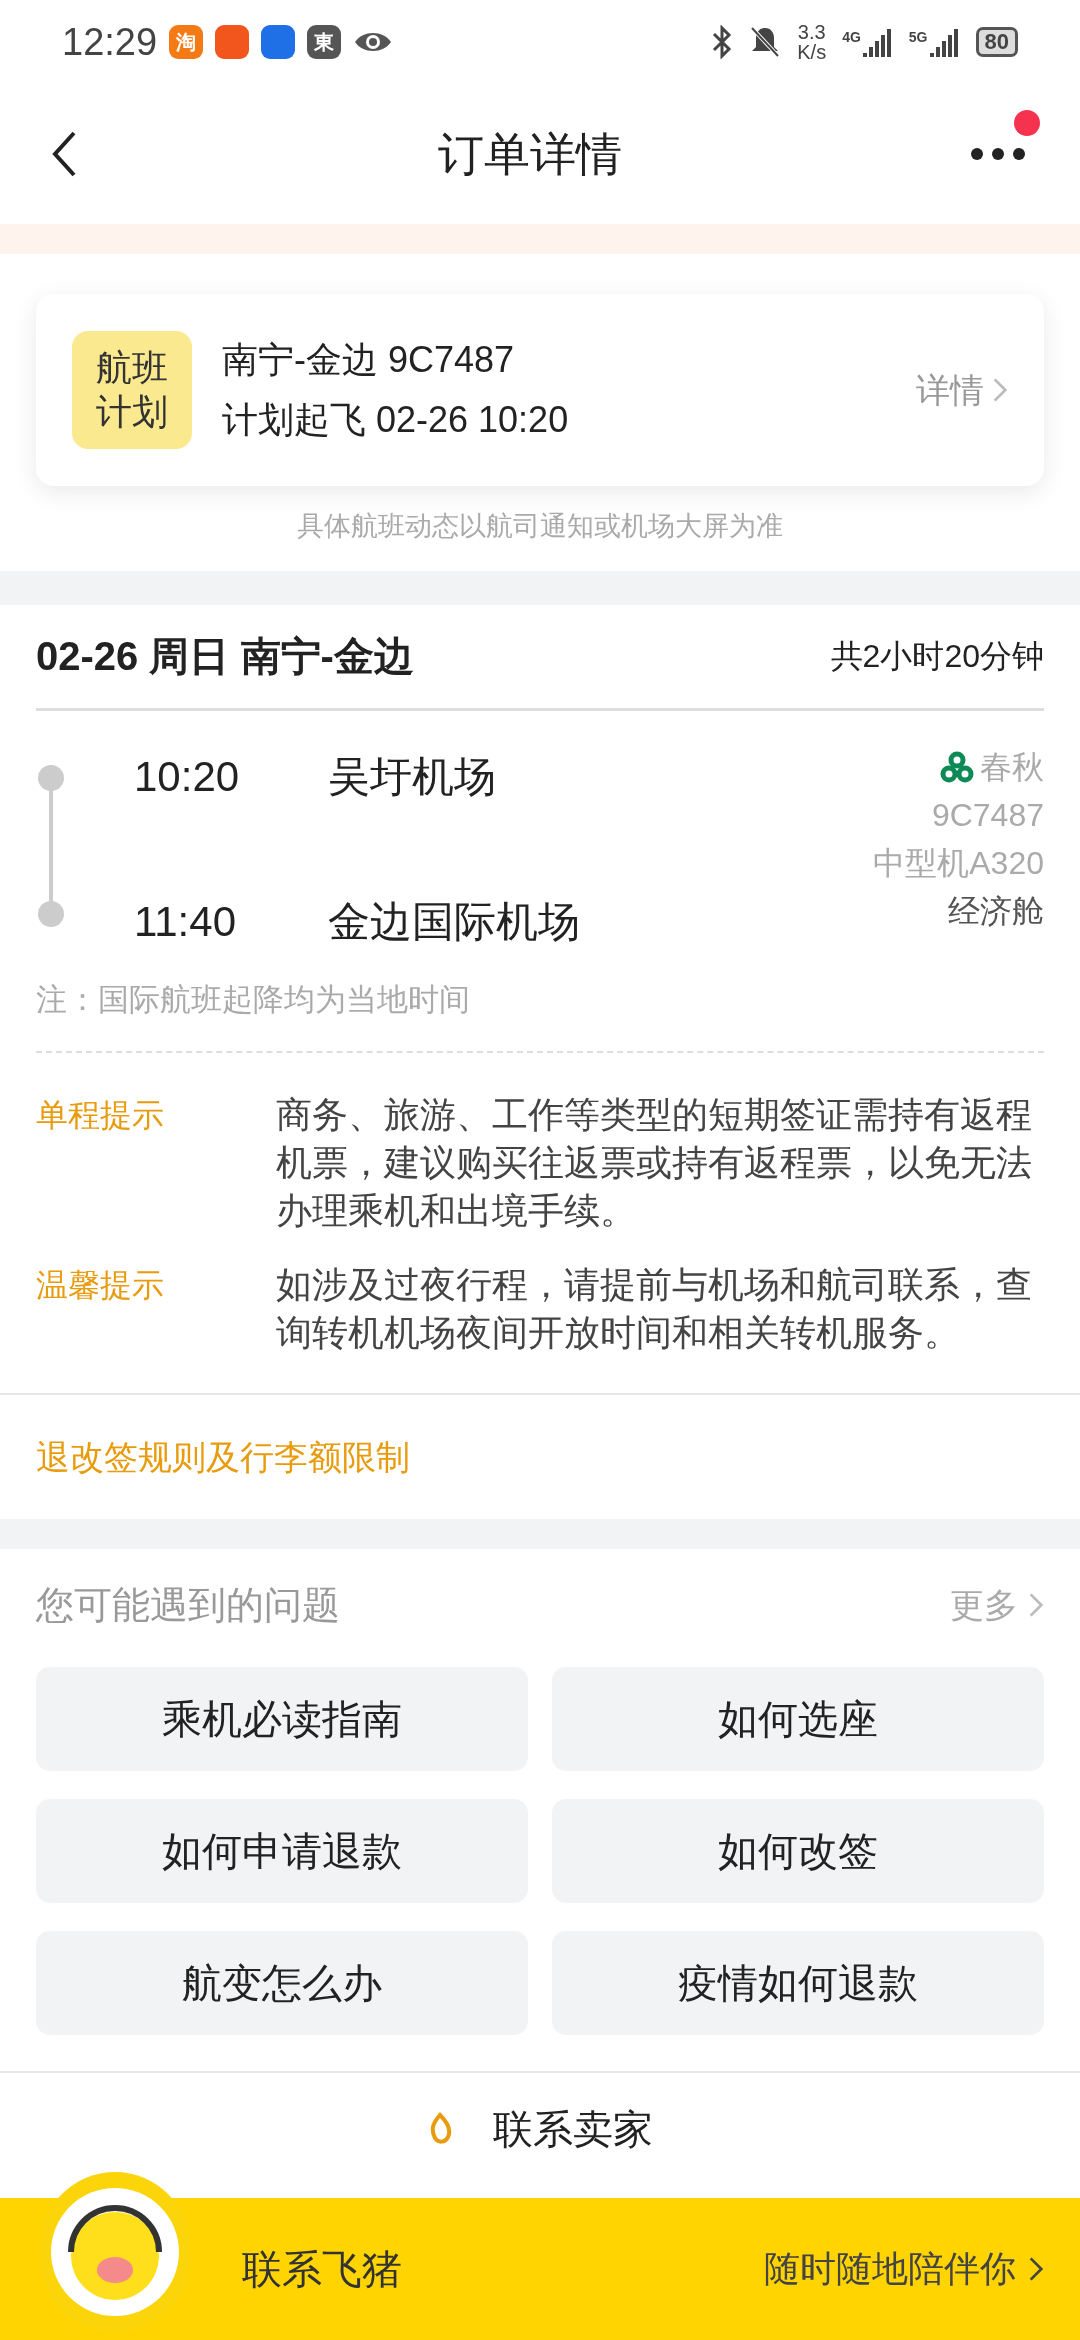  I want to click on bluetooth-icon, so click(722, 42).